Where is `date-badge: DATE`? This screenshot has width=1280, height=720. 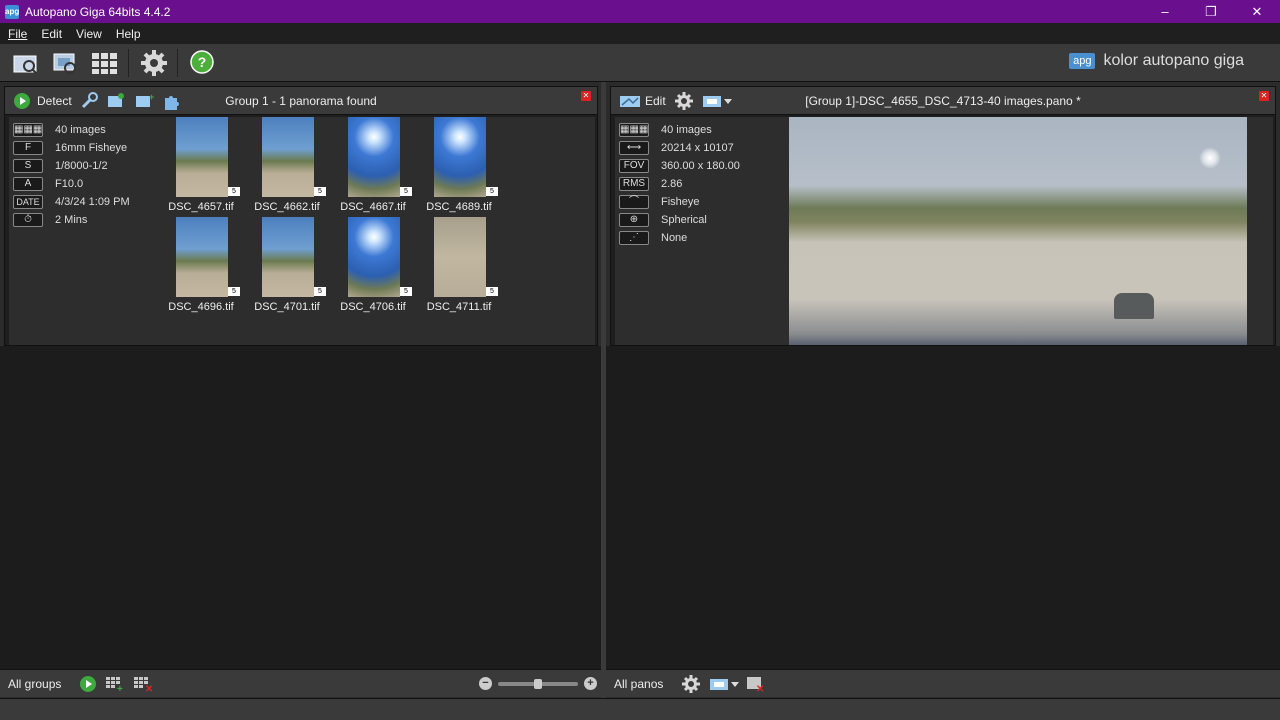 date-badge: DATE is located at coordinates (28, 202).